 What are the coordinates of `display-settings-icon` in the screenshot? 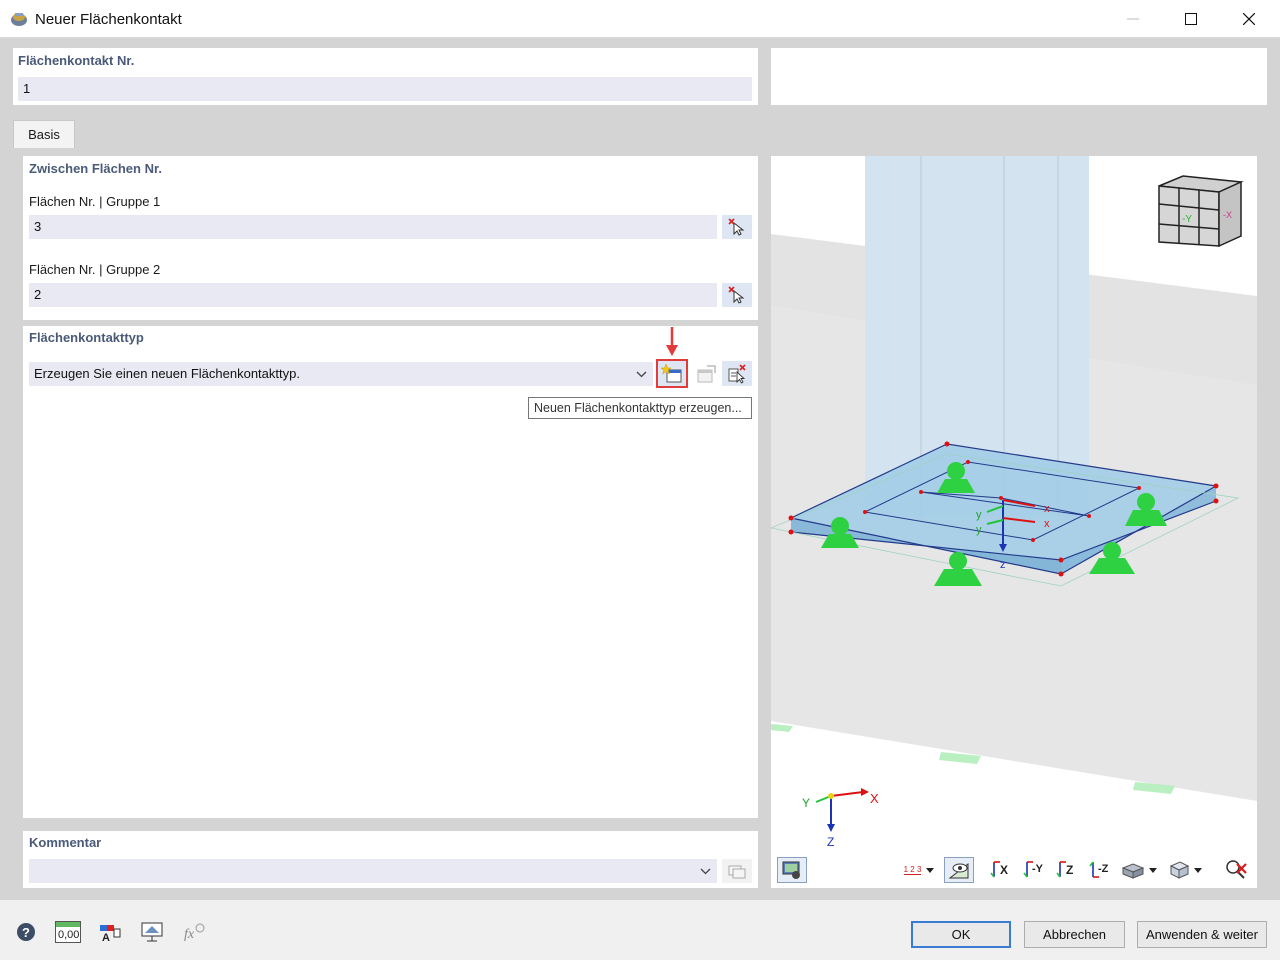 It's located at (791, 870).